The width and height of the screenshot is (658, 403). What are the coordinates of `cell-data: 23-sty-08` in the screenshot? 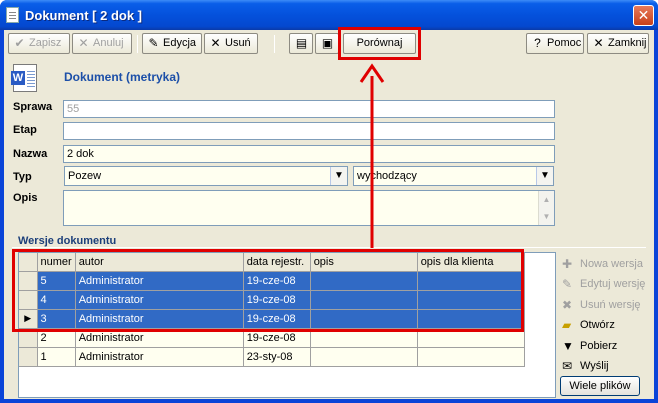 It's located at (277, 357).